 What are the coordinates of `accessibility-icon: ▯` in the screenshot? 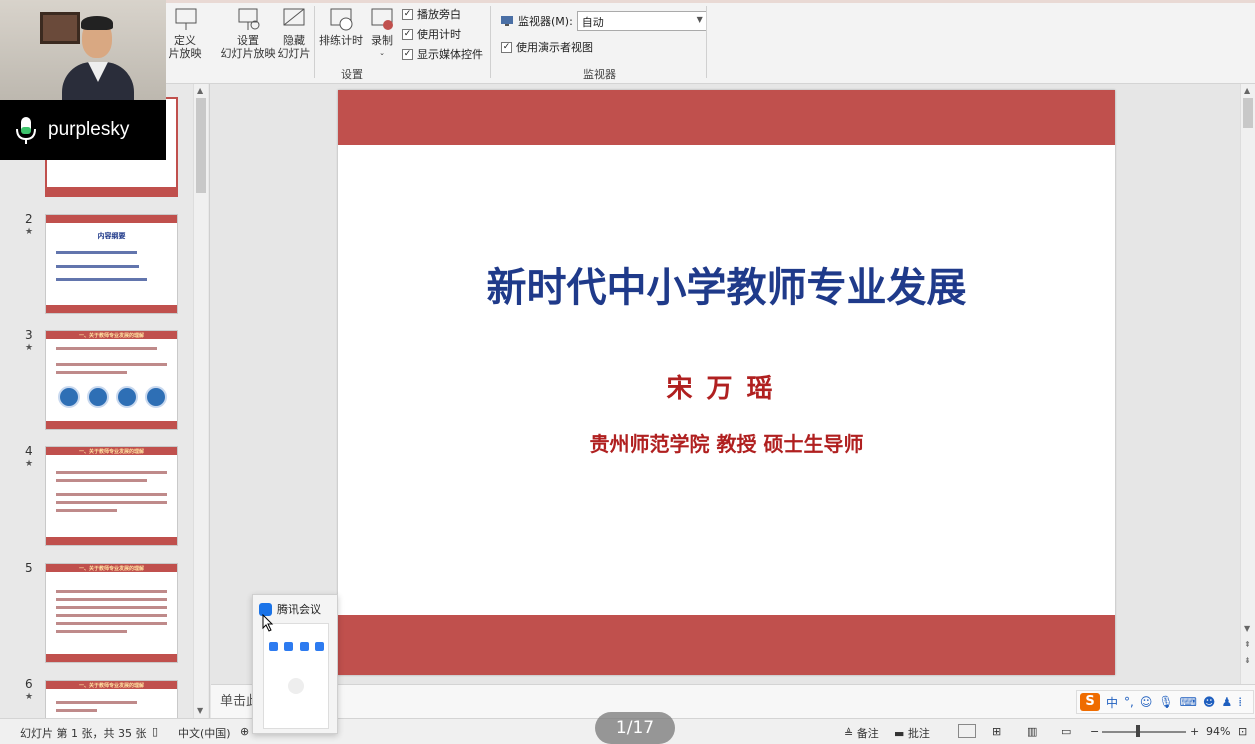 It's located at (155, 731).